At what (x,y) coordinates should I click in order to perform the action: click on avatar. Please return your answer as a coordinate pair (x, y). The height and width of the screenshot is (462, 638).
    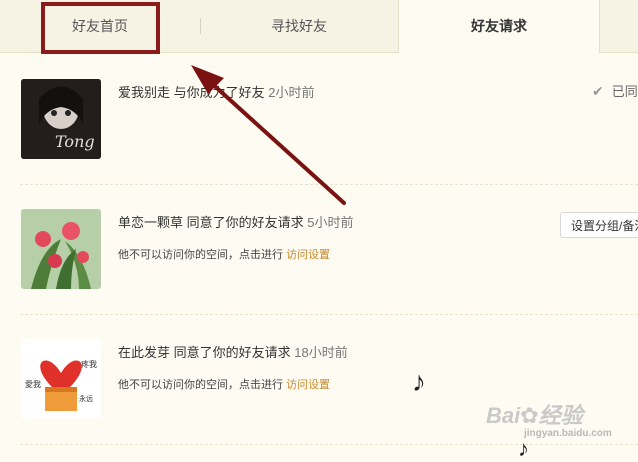
    Looking at the image, I should click on (61, 249).